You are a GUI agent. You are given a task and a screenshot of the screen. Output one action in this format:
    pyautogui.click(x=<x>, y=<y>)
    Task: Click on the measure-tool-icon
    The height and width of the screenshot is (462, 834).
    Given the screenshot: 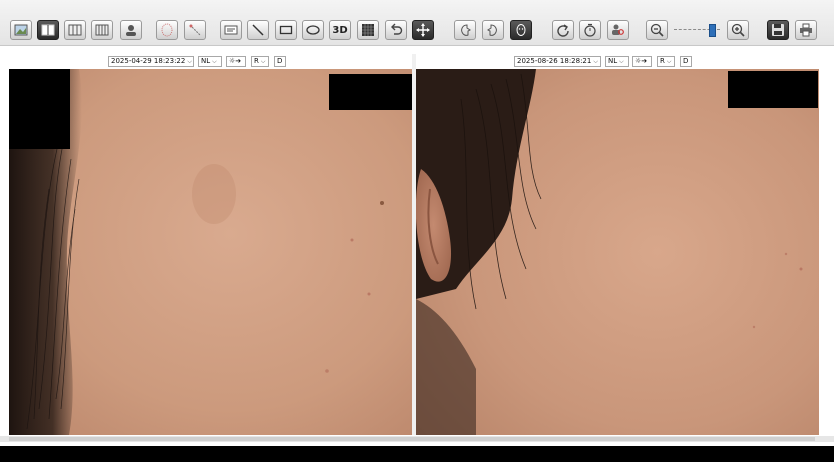 What is the action you would take?
    pyautogui.click(x=195, y=30)
    